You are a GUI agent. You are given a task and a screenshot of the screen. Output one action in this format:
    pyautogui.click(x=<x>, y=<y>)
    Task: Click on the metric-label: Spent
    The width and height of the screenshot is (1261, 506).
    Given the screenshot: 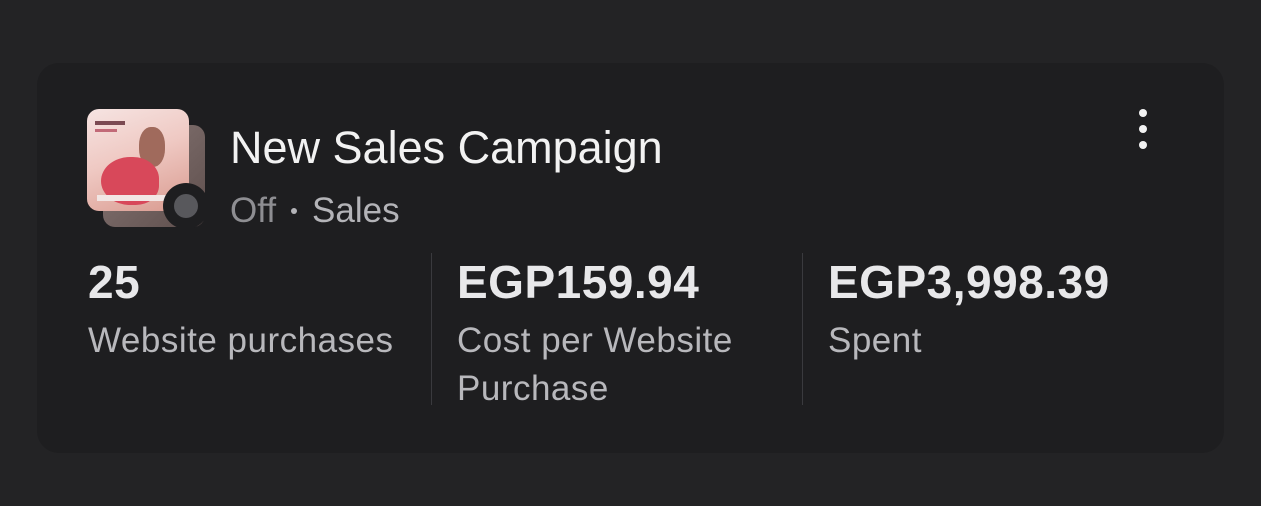 What is the action you would take?
    pyautogui.click(x=875, y=340)
    